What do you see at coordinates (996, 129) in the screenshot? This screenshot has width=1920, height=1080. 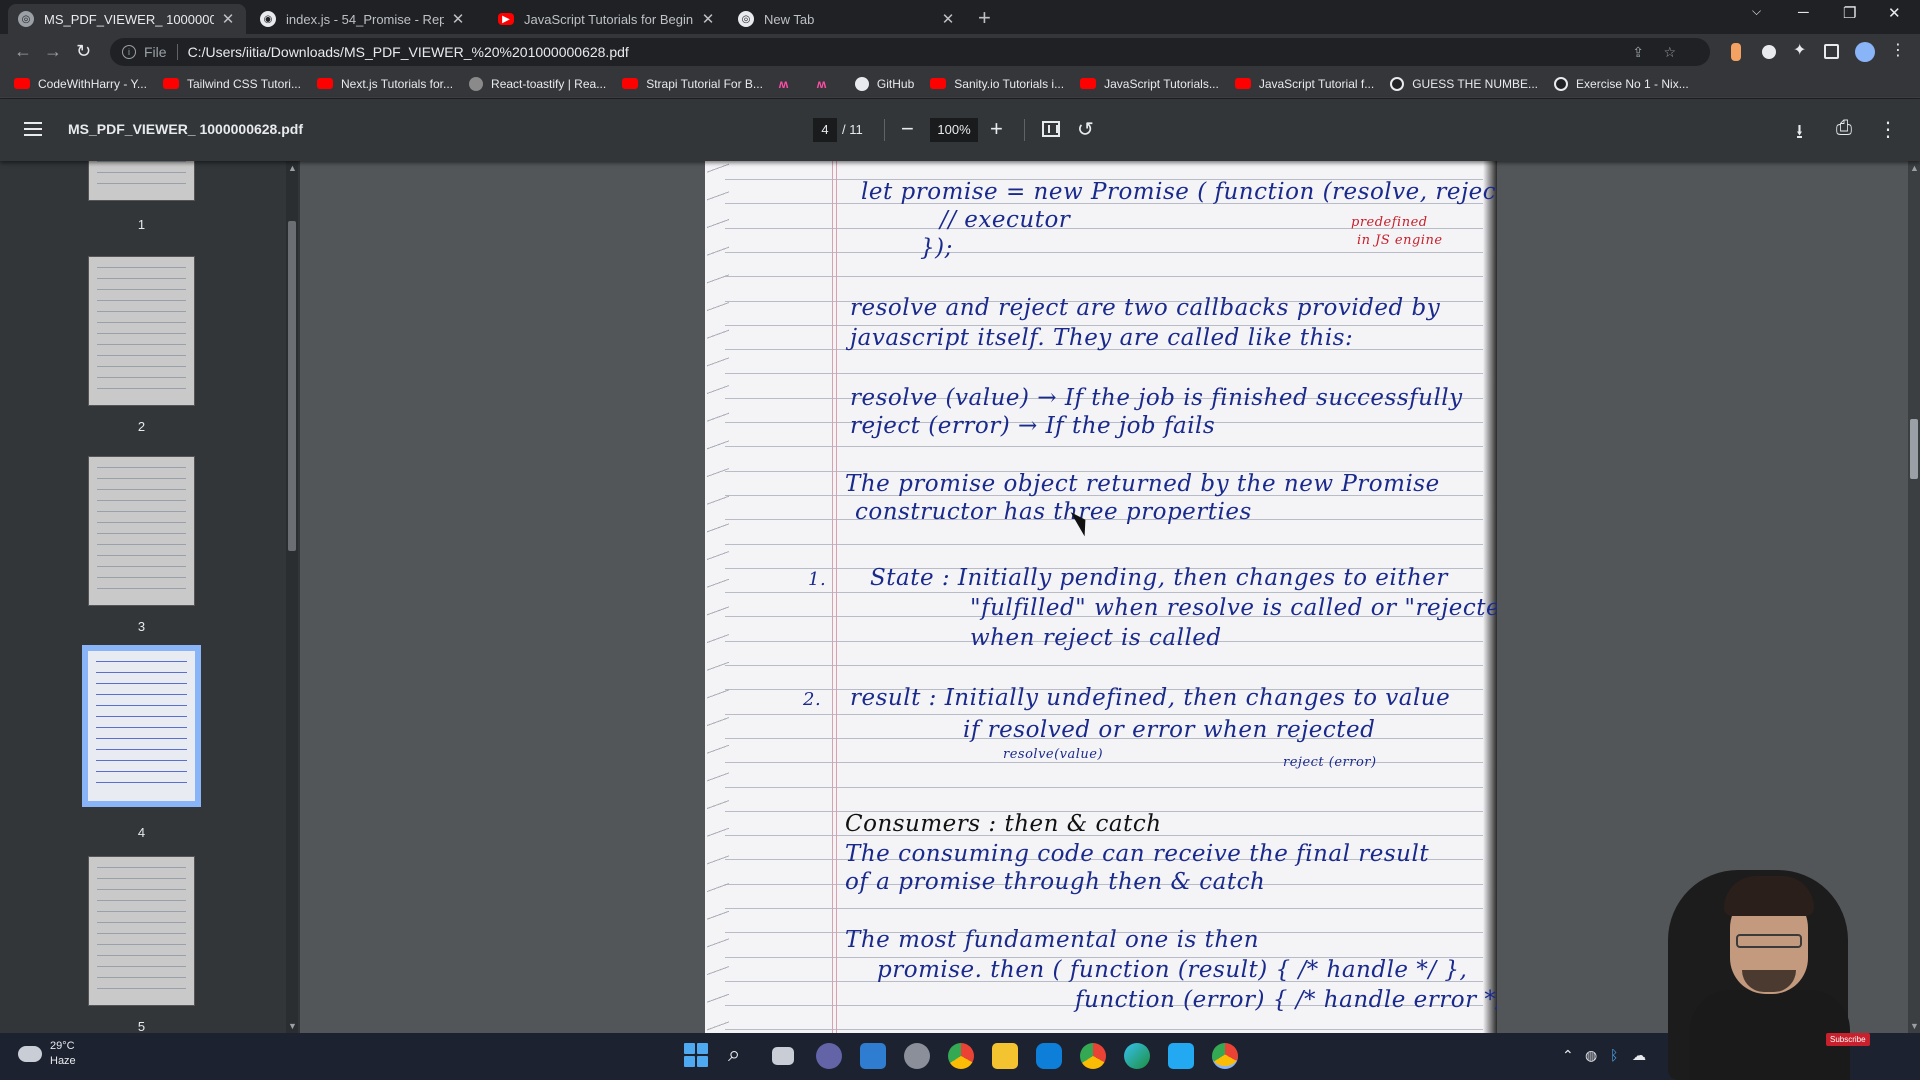 I see `zoom-in-button: +` at bounding box center [996, 129].